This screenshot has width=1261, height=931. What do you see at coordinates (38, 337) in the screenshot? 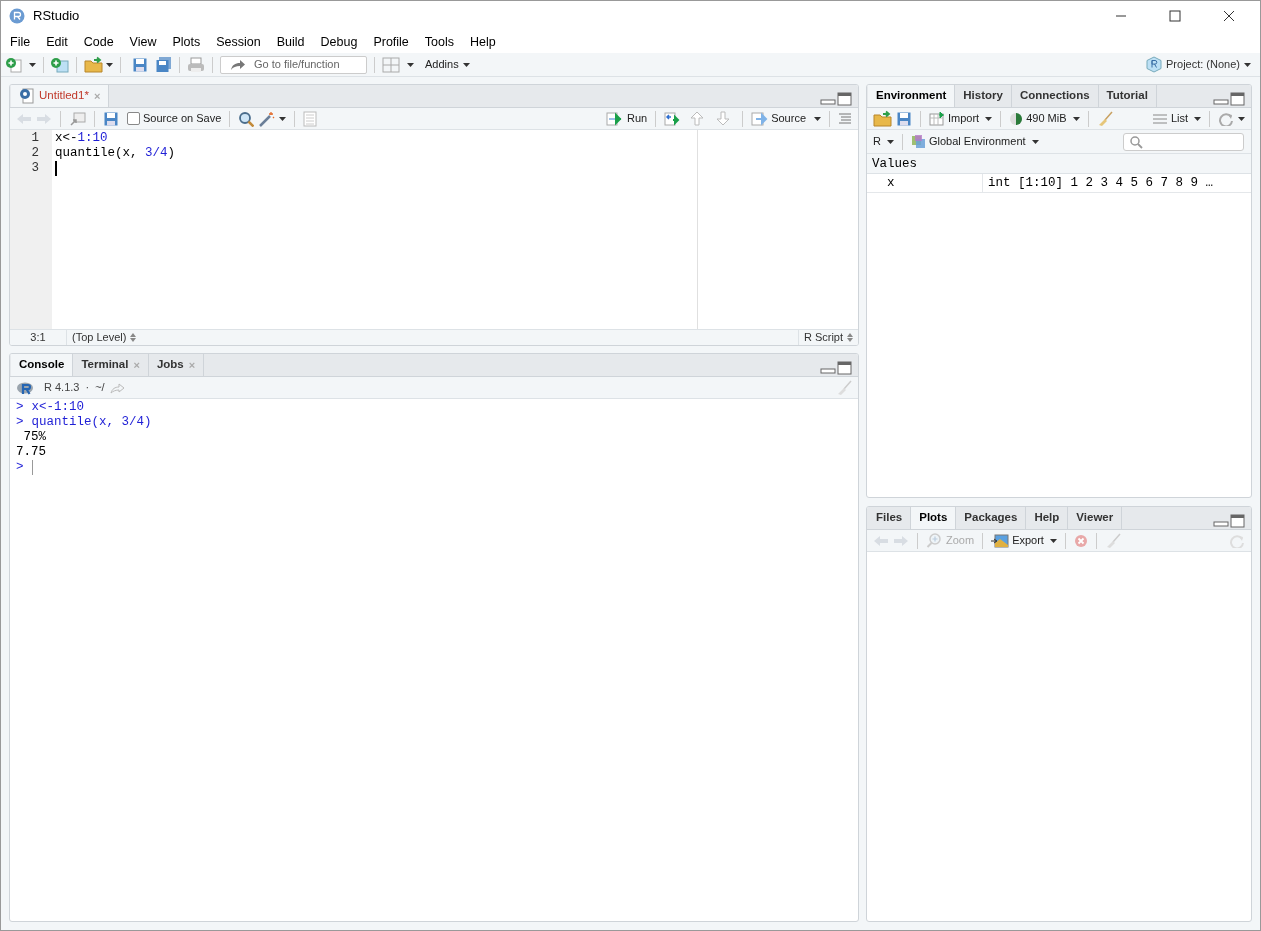
I see `cursor-position: 3:1` at bounding box center [38, 337].